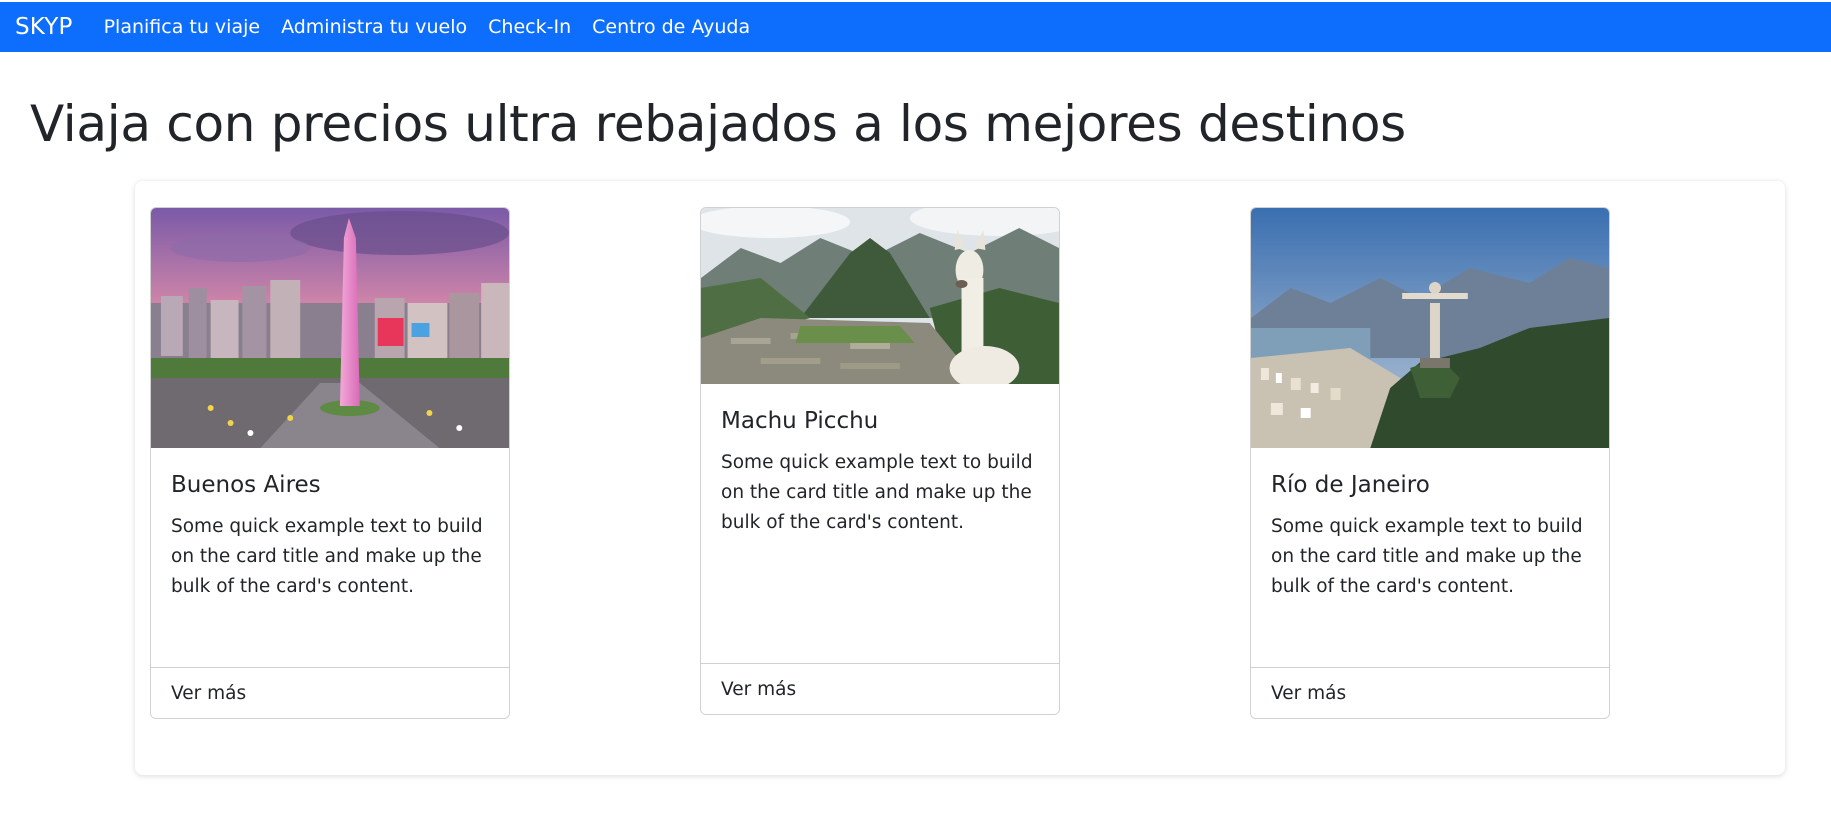 The width and height of the screenshot is (1831, 816). What do you see at coordinates (671, 27) in the screenshot?
I see `nav-link-ayuda: Centro de Ayuda` at bounding box center [671, 27].